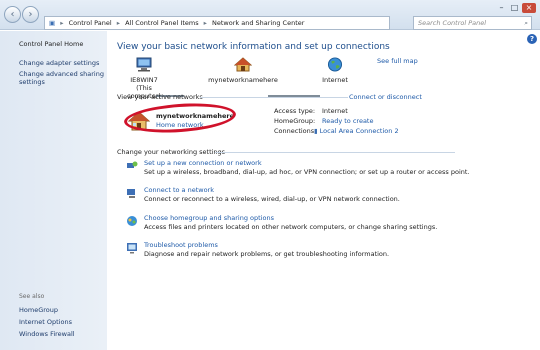 This screenshot has width=540, height=350. I want to click on search-placeholder: Search Control Panel, so click(452, 23).